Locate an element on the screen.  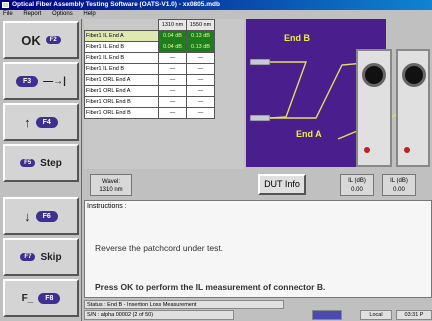
il-box-1-label: IL (dB) is located at coordinates (357, 181).